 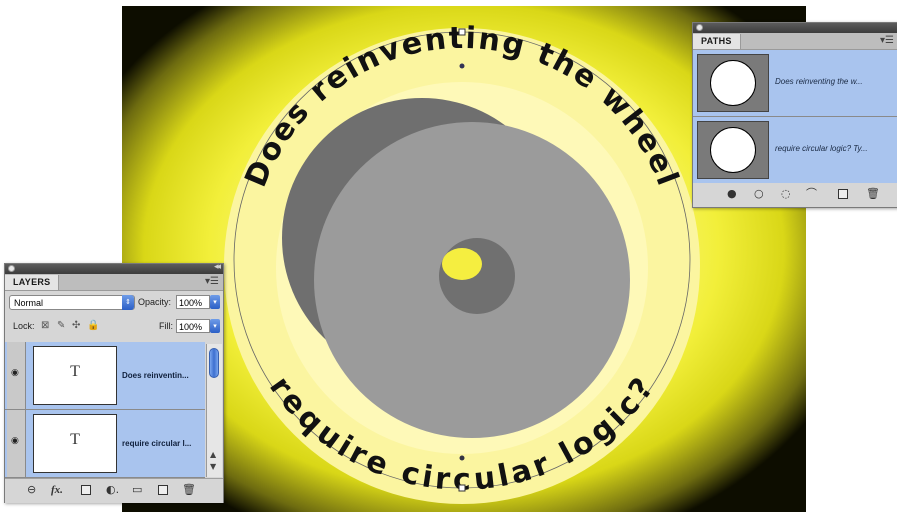 What do you see at coordinates (214, 410) in the screenshot?
I see `layers-scrollbar: ▲ ▼` at bounding box center [214, 410].